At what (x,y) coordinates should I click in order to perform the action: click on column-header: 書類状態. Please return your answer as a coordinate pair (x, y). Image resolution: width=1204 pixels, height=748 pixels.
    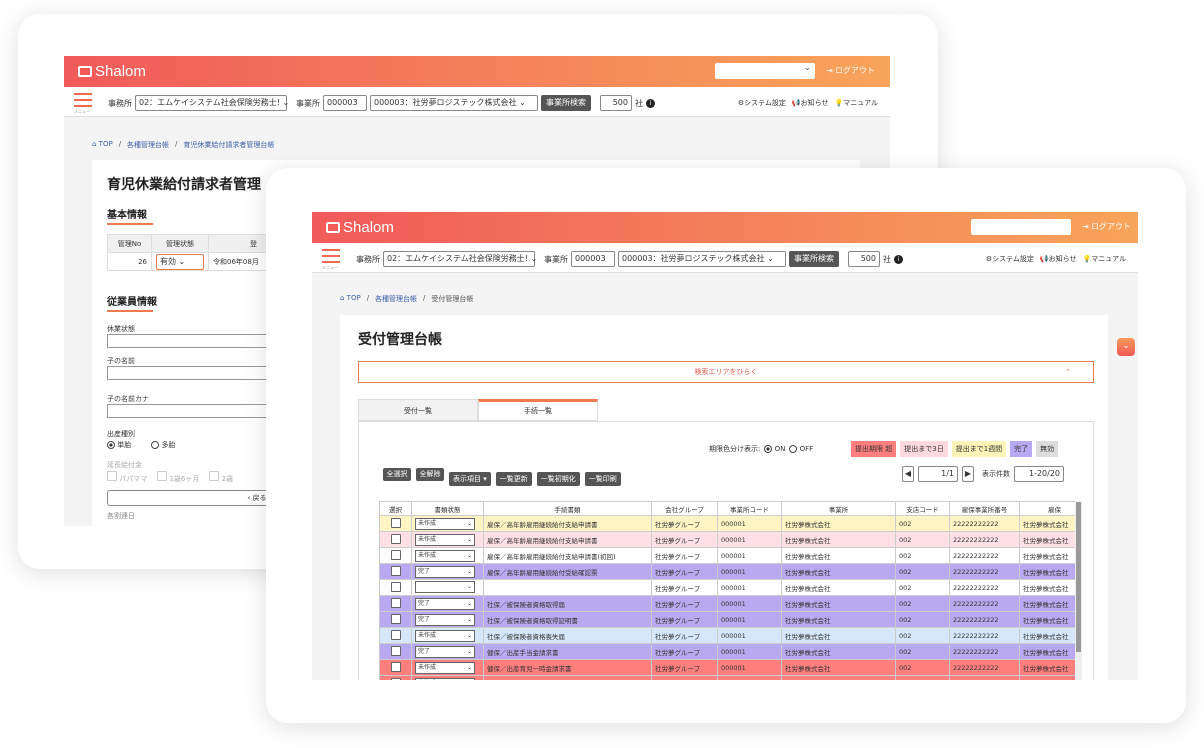
    Looking at the image, I should click on (447, 508).